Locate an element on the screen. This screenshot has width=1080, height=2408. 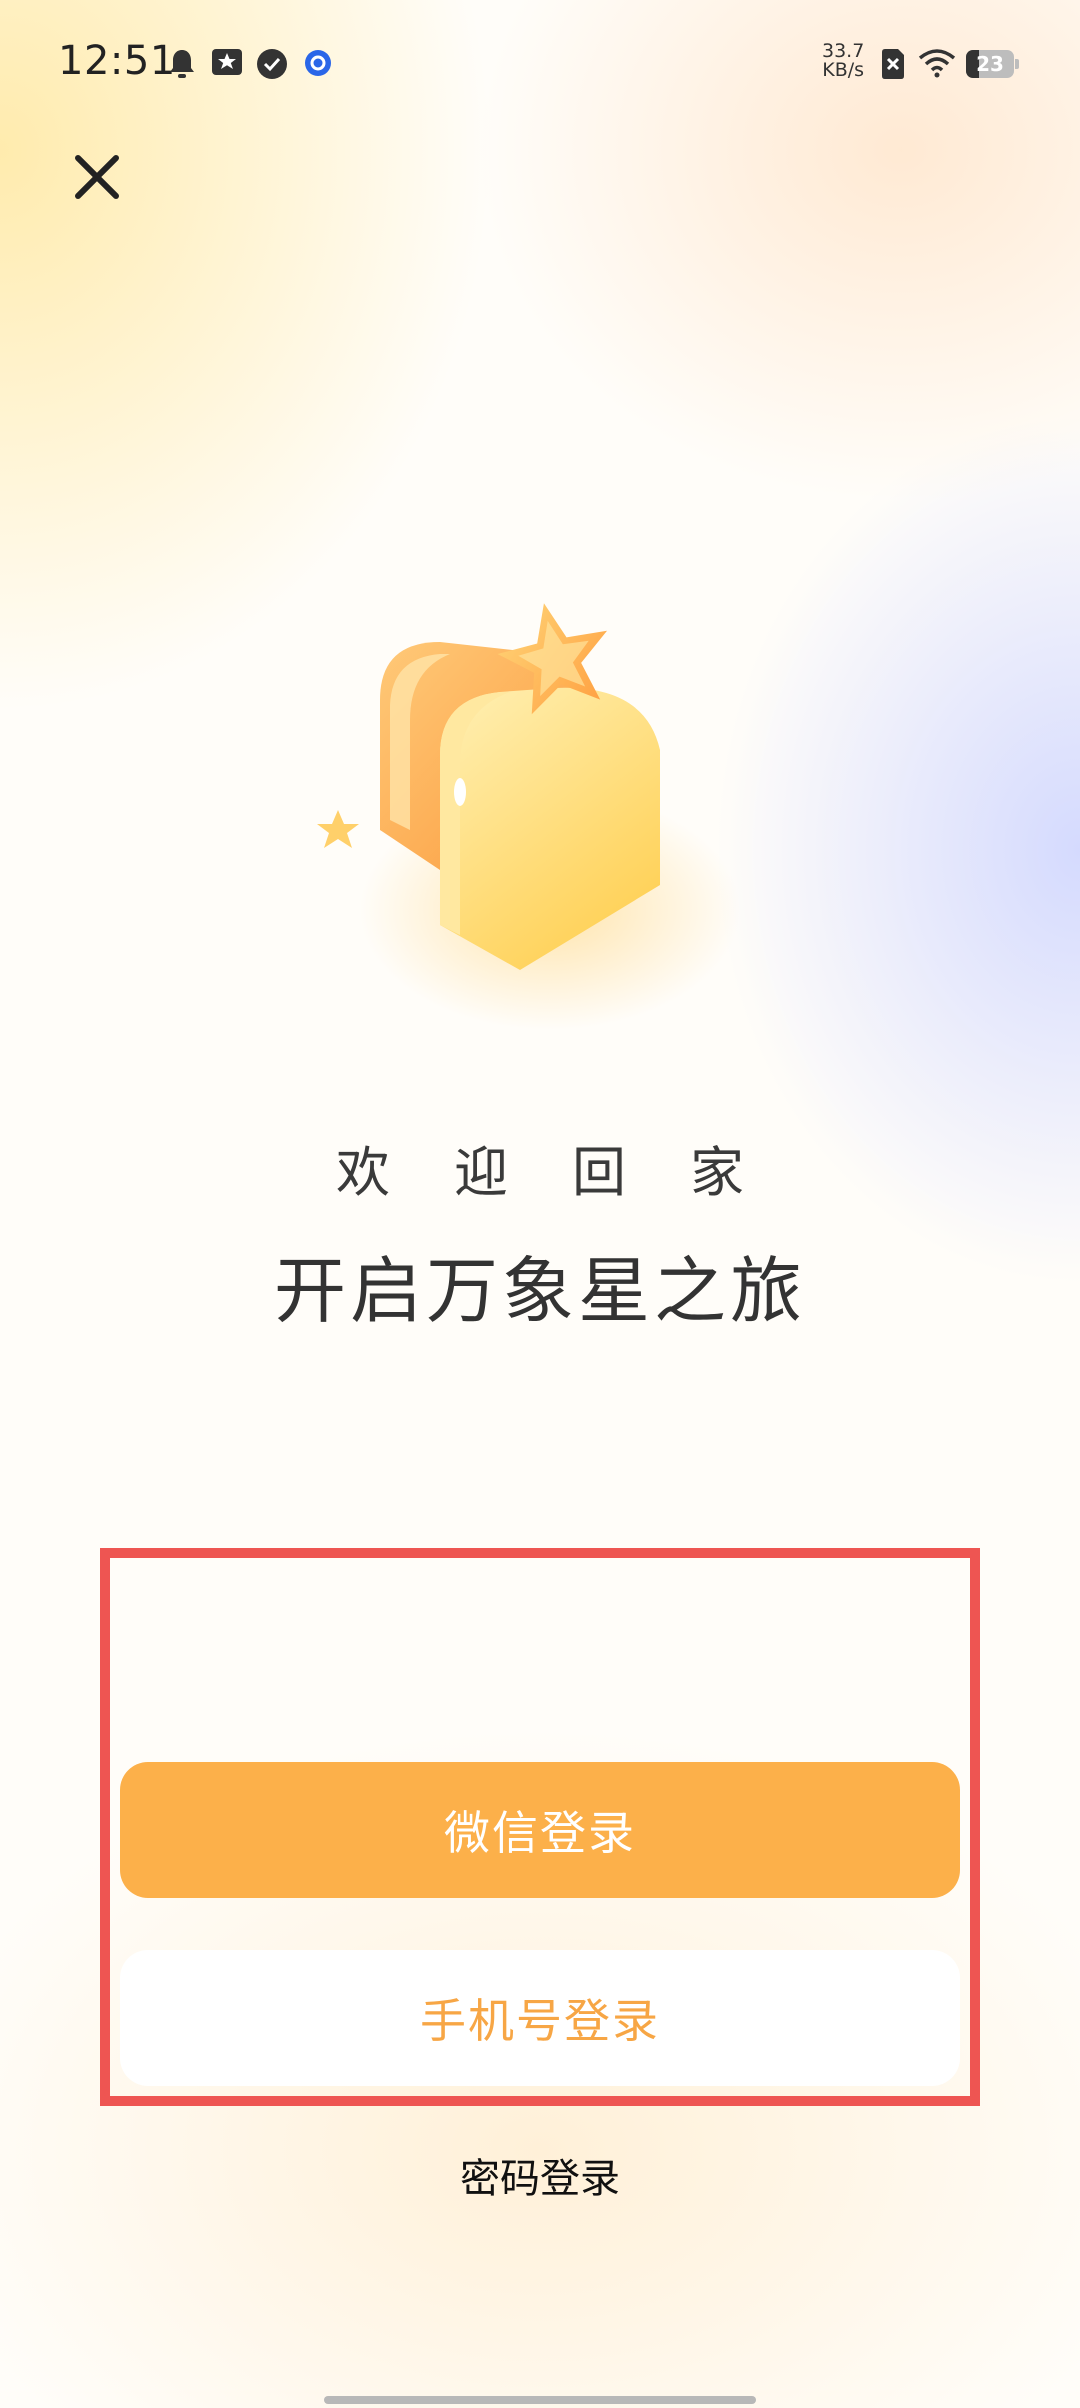
status-bar: 12:51 33.7 KB/s 23 is located at coordinates (540, 65).